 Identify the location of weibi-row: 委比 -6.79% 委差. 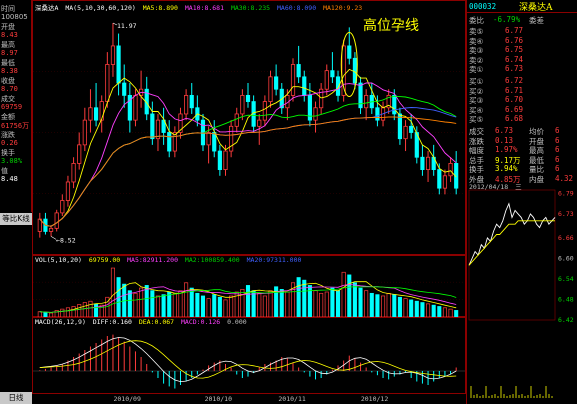
(523, 20).